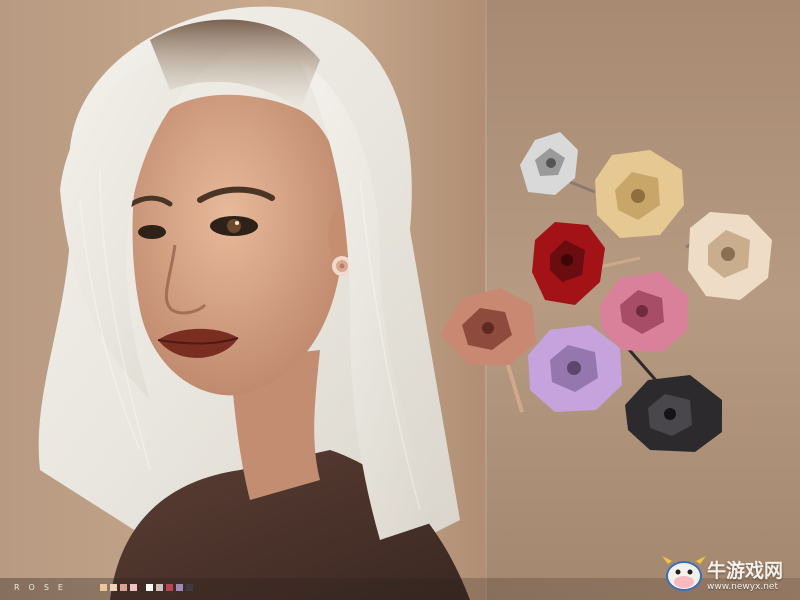 The image size is (800, 600). I want to click on color-swatches, so click(146, 587).